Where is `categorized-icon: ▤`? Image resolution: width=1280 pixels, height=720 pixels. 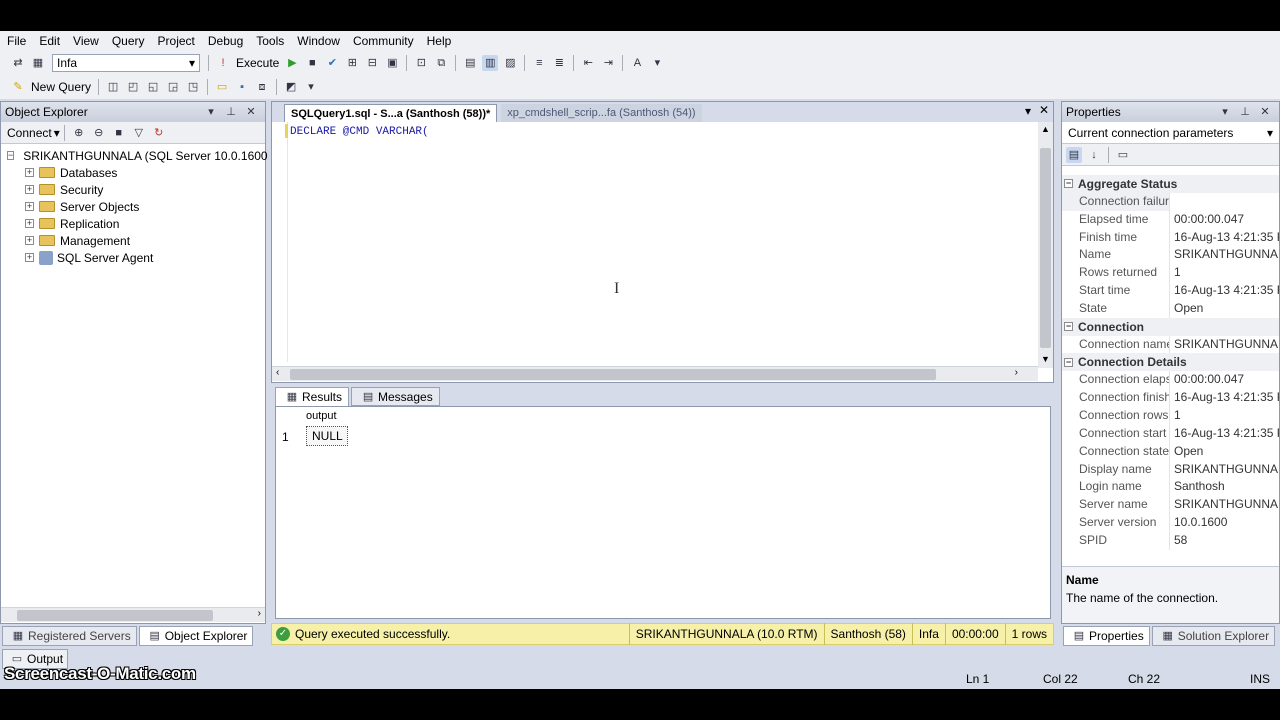
categorized-icon: ▤ is located at coordinates (1074, 154).